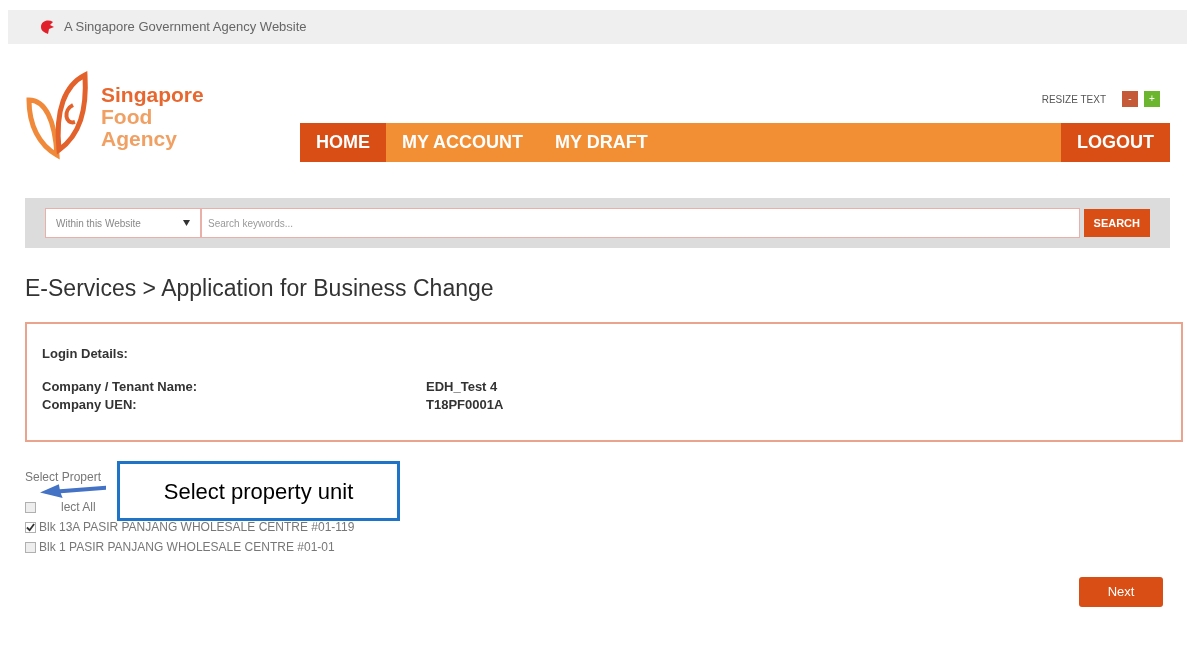 Image resolution: width=1195 pixels, height=670 pixels. What do you see at coordinates (63, 476) in the screenshot?
I see `section-label: Select Propert` at bounding box center [63, 476].